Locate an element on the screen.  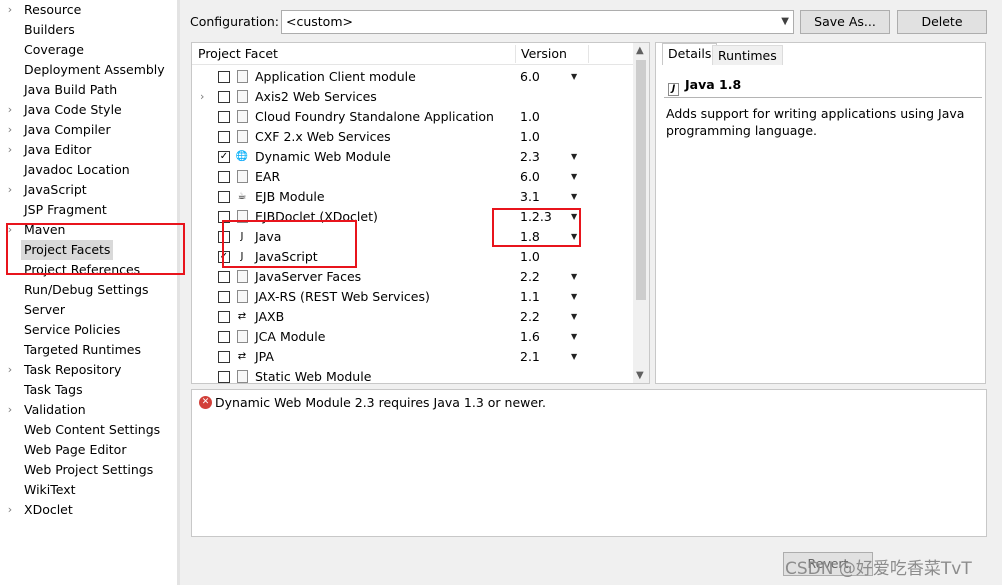
nav-item: › Java Editor is located at coordinates (88, 150).